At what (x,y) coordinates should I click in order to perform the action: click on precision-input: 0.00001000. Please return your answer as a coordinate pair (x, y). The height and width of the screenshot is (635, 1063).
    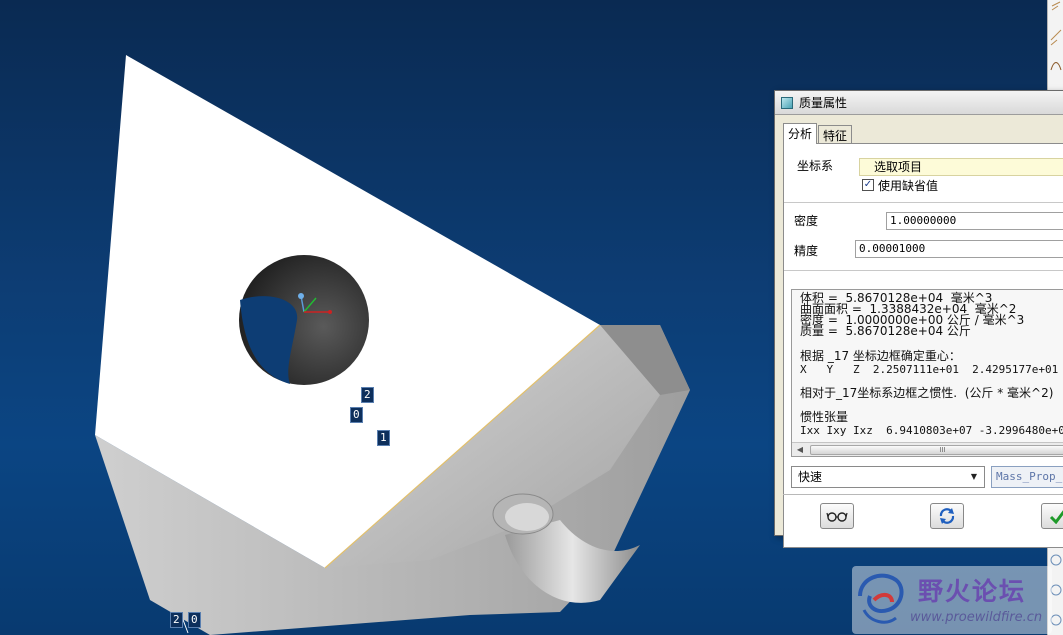
    Looking at the image, I should click on (959, 249).